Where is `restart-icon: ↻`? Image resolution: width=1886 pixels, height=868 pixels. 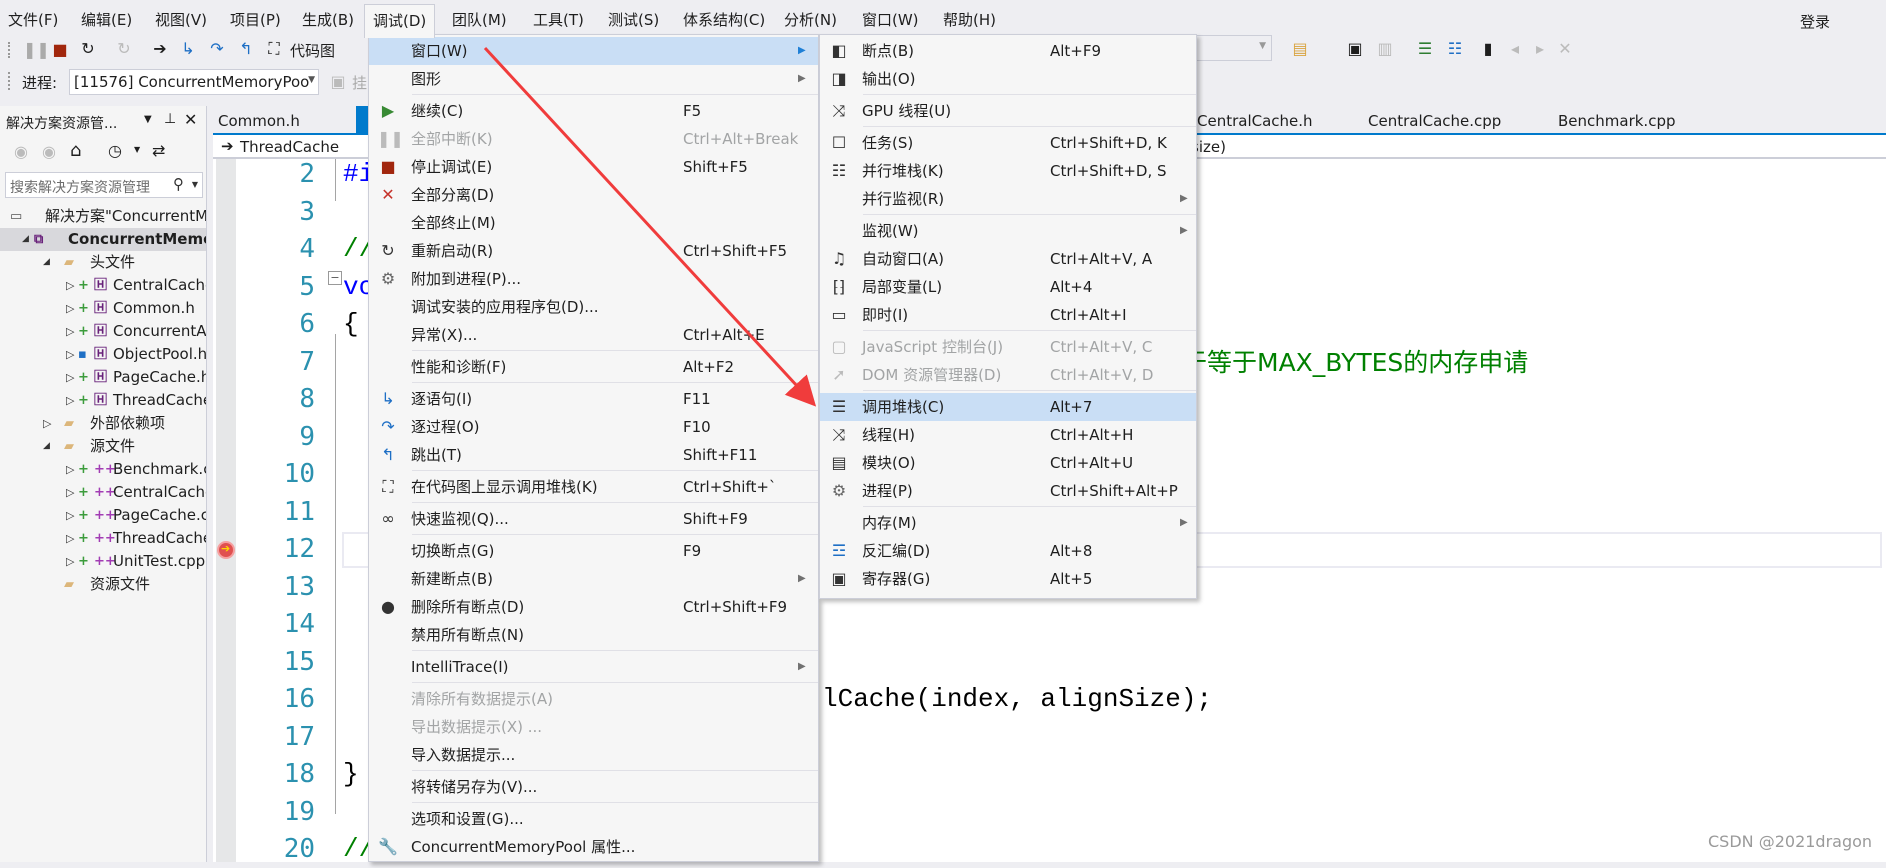 restart-icon: ↻ is located at coordinates (88, 49).